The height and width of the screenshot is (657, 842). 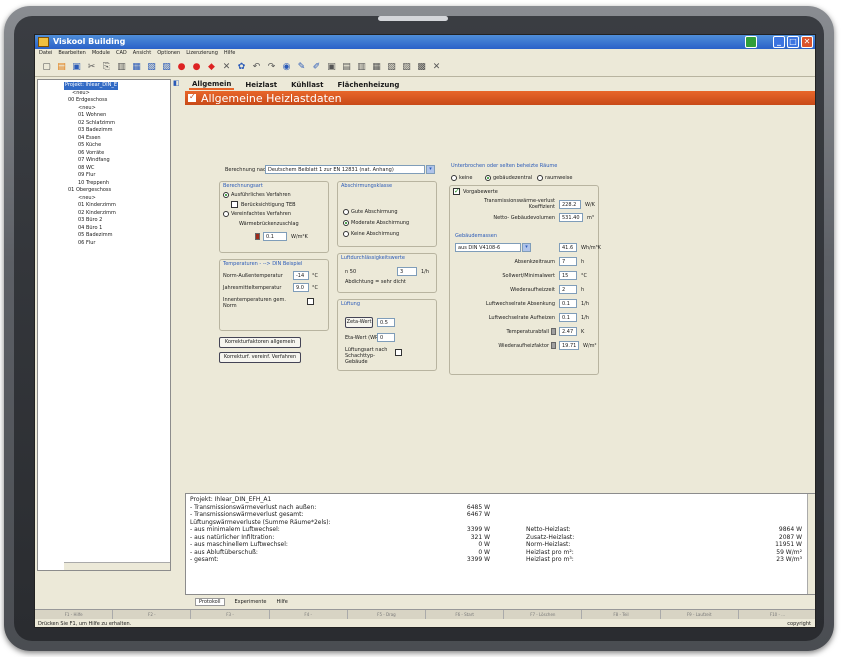 I want to click on tab-experimente: Experimente, so click(x=251, y=602).